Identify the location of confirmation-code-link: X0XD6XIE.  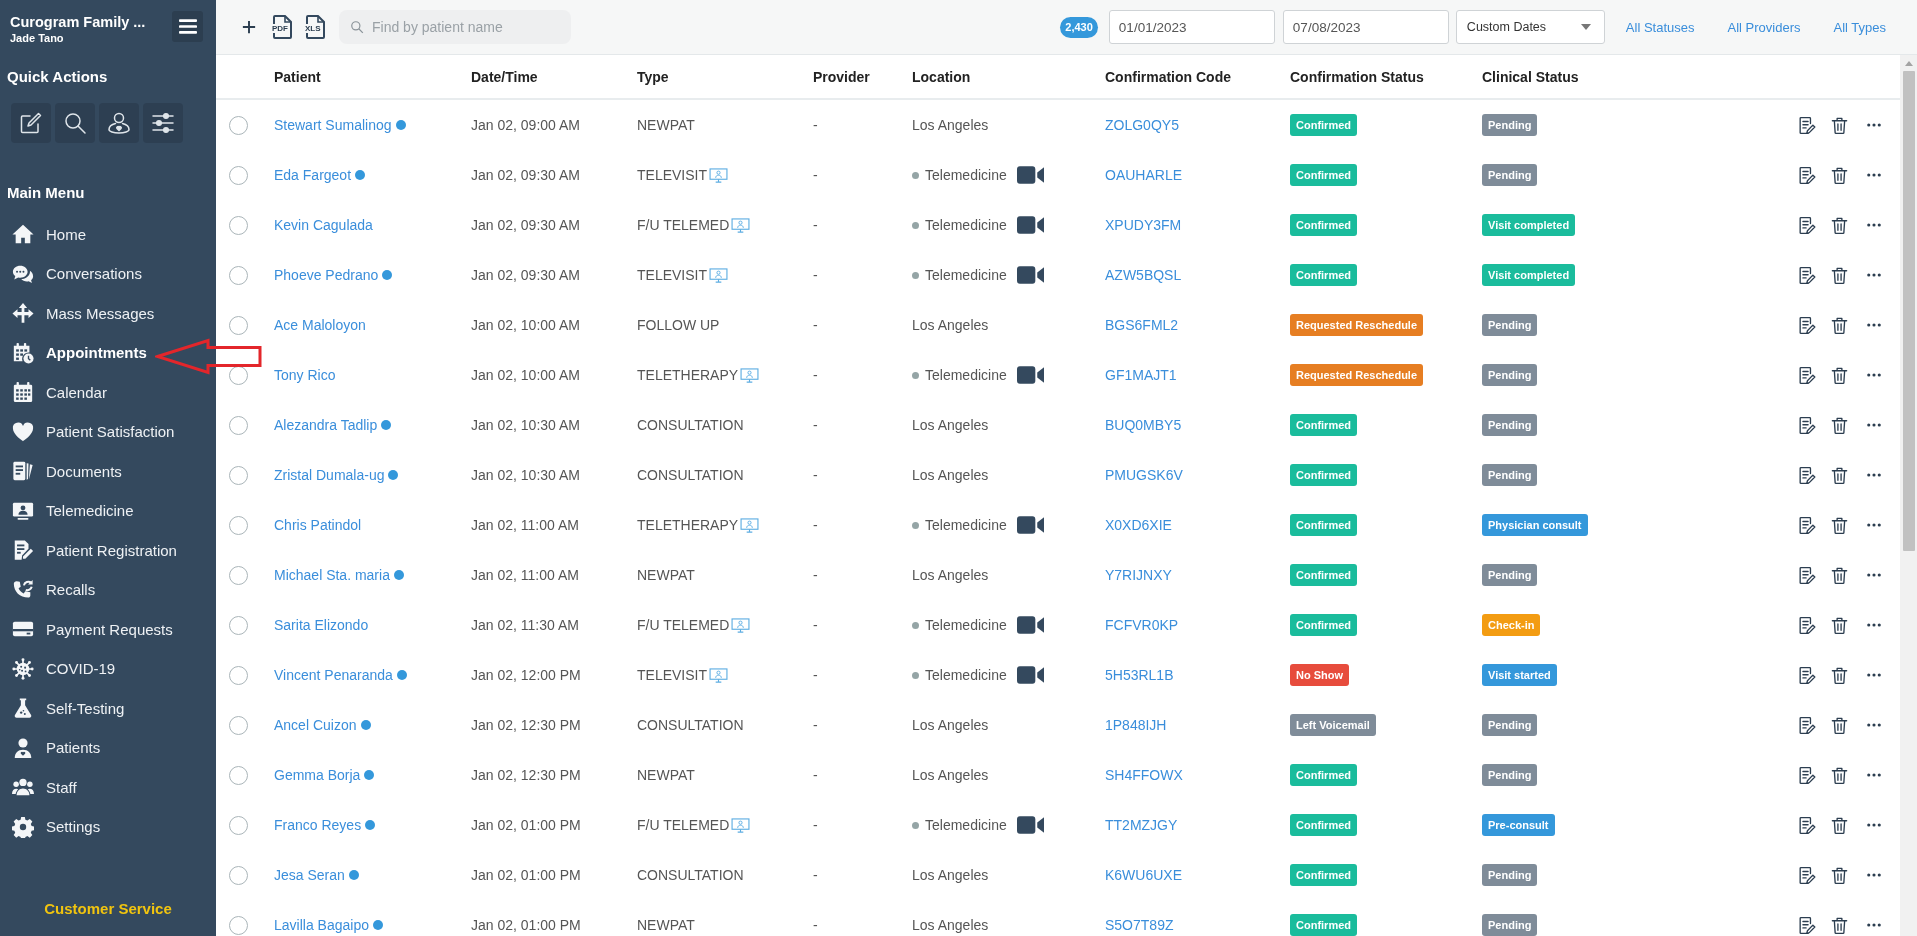
(1138, 525).